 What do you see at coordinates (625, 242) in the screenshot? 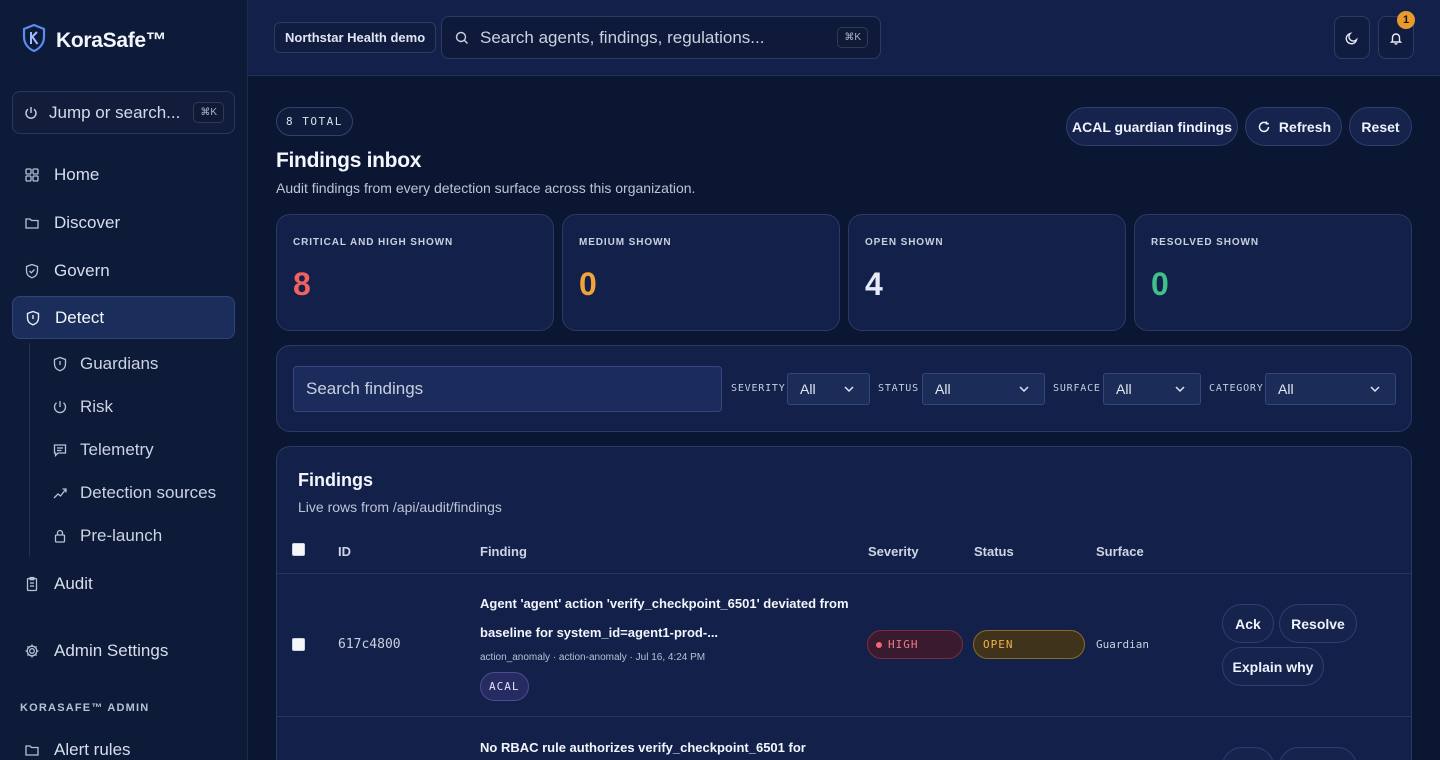
I see `stat-label: MEDIUM SHOWN` at bounding box center [625, 242].